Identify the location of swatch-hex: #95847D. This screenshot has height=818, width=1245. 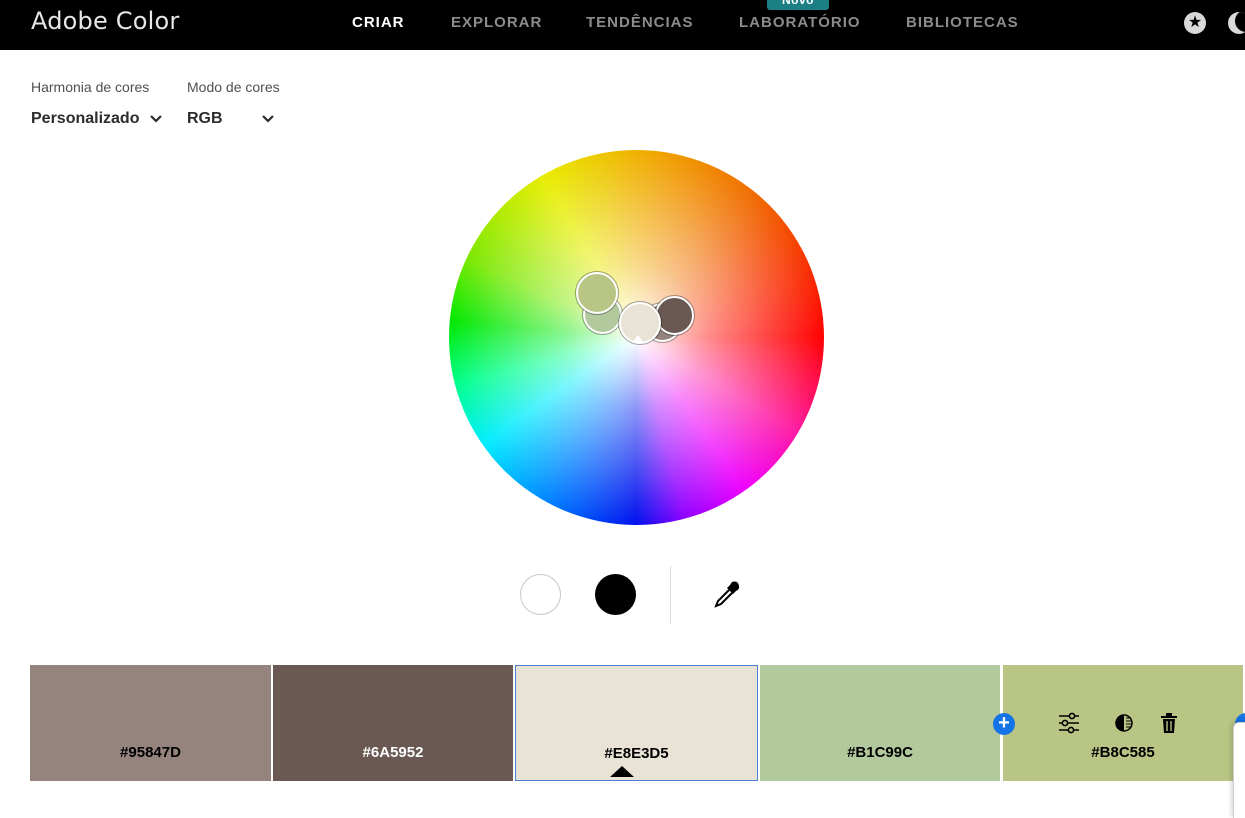
(150, 752).